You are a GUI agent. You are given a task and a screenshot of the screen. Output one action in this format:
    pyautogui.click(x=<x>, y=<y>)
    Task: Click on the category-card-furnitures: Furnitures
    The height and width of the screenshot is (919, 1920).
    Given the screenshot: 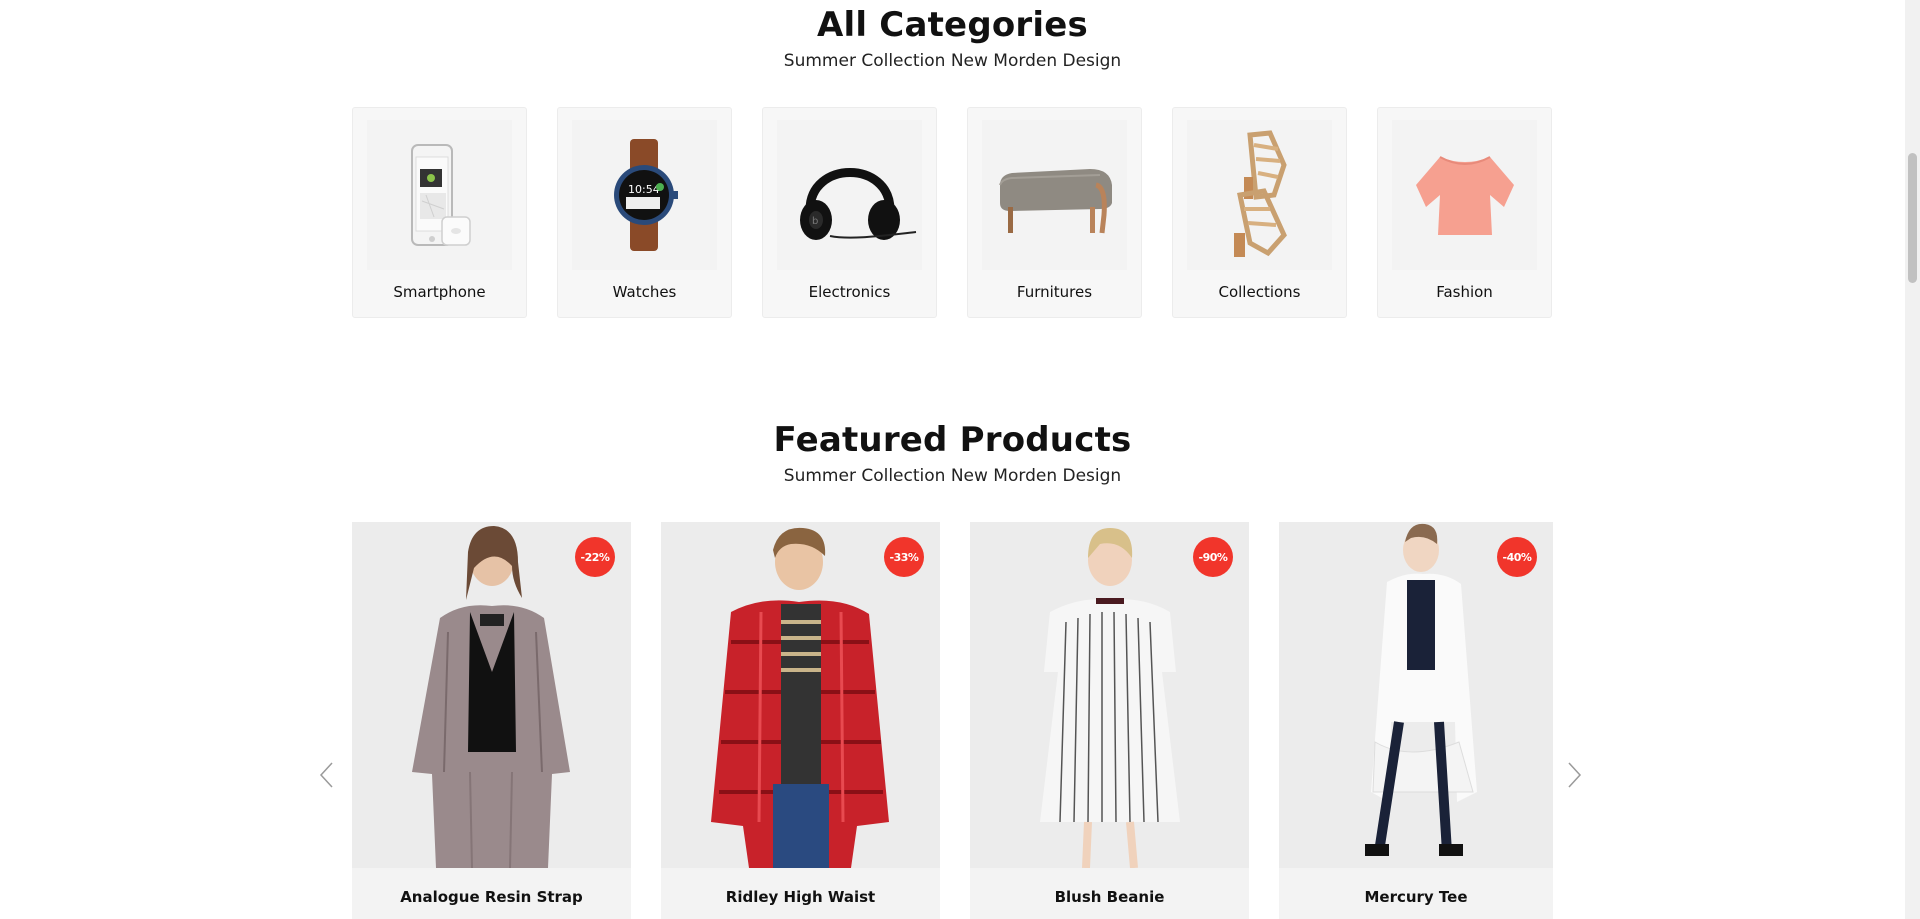 What is the action you would take?
    pyautogui.click(x=1054, y=212)
    